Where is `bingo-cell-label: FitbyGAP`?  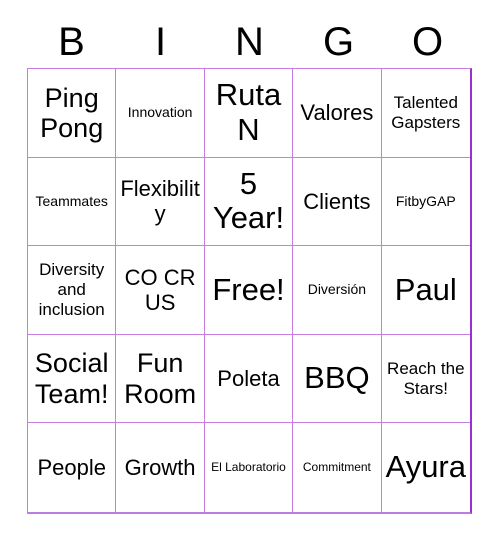
bingo-cell-label: FitbyGAP is located at coordinates (425, 200).